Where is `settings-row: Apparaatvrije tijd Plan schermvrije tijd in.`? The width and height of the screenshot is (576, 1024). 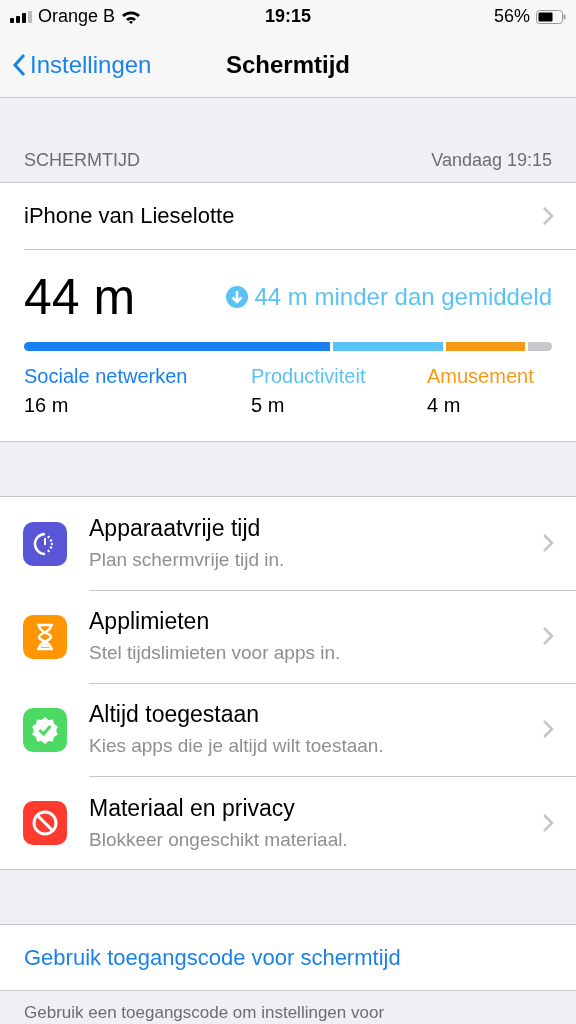 settings-row: Apparaatvrije tijd Plan schermvrije tijd in. is located at coordinates (288, 543).